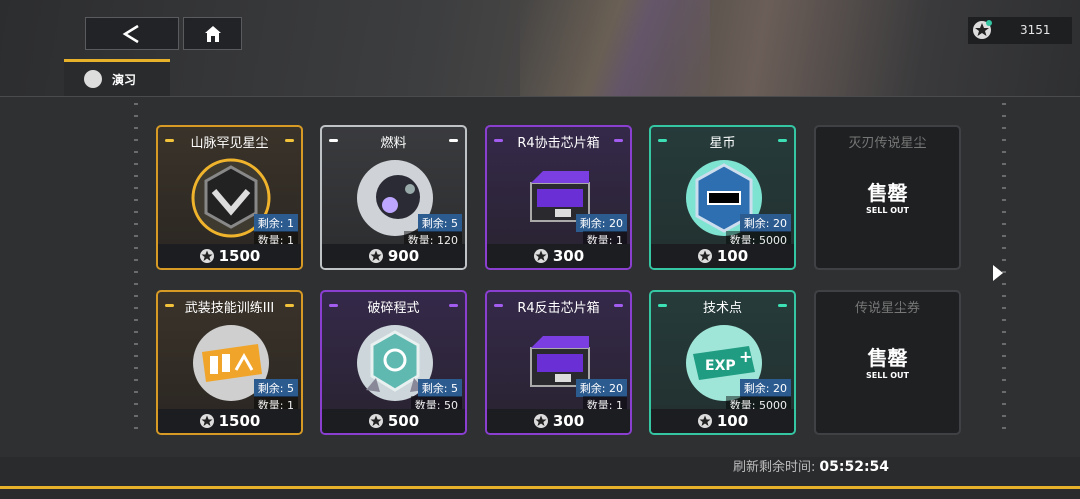 The width and height of the screenshot is (1080, 499). I want to click on back-arrow-icon, so click(130, 33).